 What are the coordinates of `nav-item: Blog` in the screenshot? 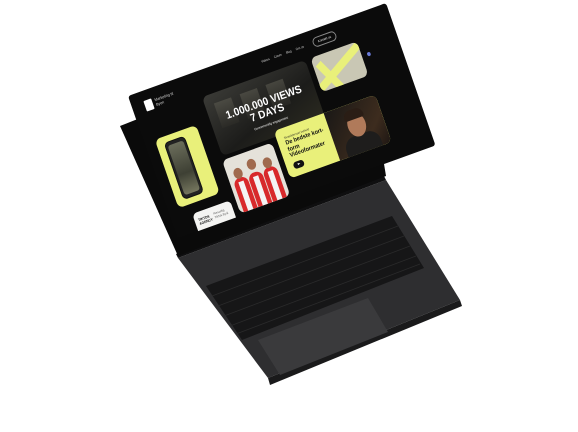 It's located at (288, 52).